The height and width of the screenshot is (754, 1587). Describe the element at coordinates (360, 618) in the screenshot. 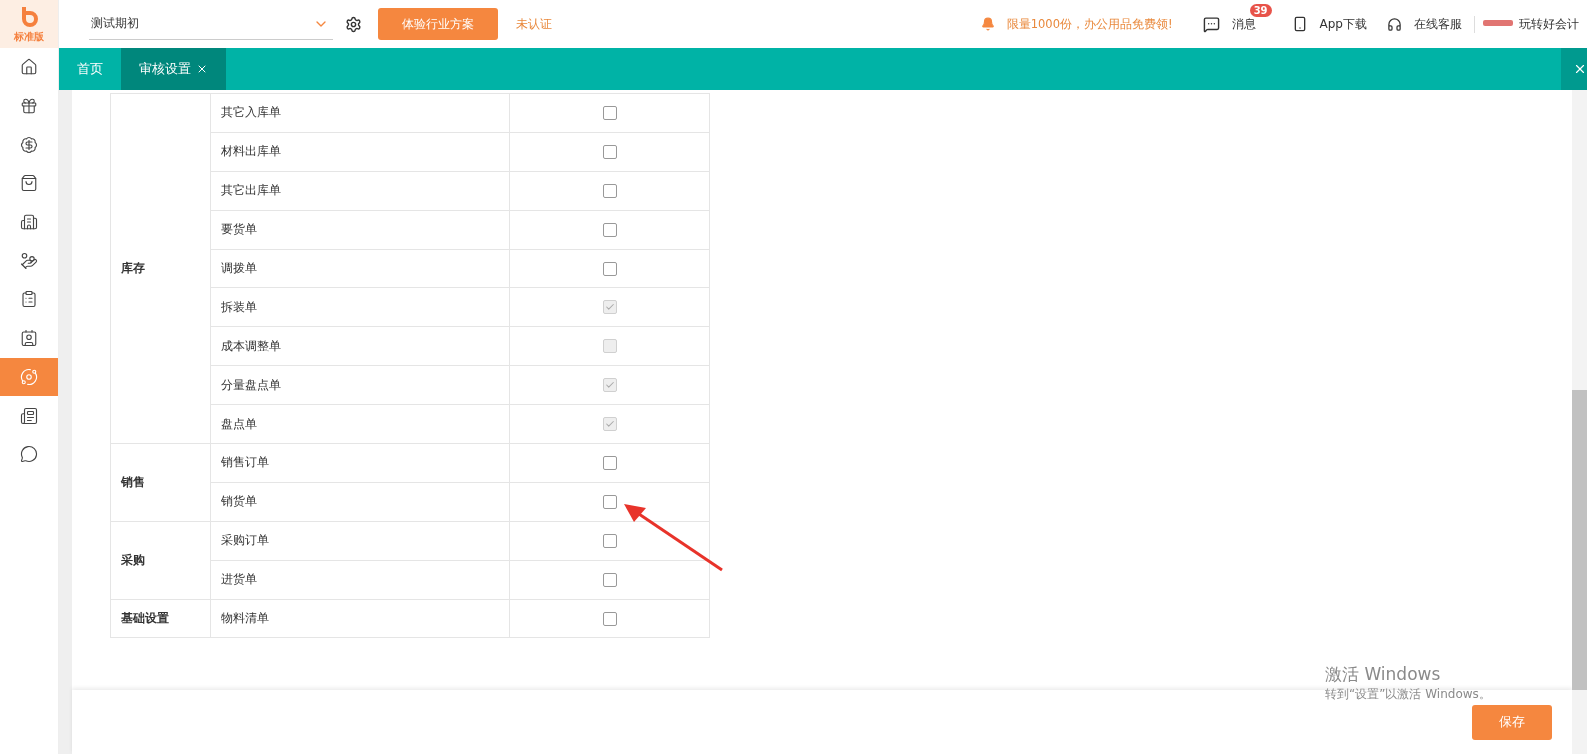

I see `table-cell: 物料清单` at that location.